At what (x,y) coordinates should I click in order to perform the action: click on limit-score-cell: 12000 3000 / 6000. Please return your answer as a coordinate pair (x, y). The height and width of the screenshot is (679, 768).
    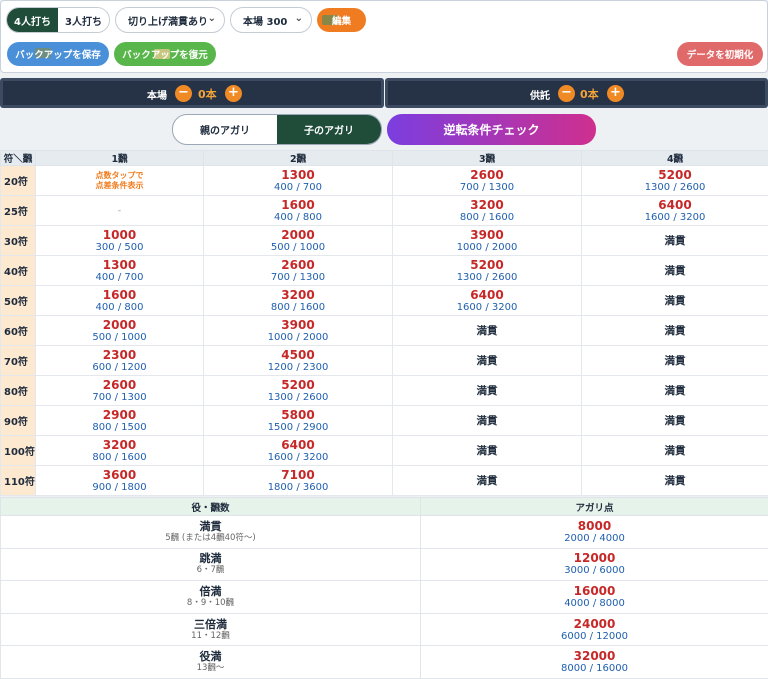
    Looking at the image, I should click on (594, 564).